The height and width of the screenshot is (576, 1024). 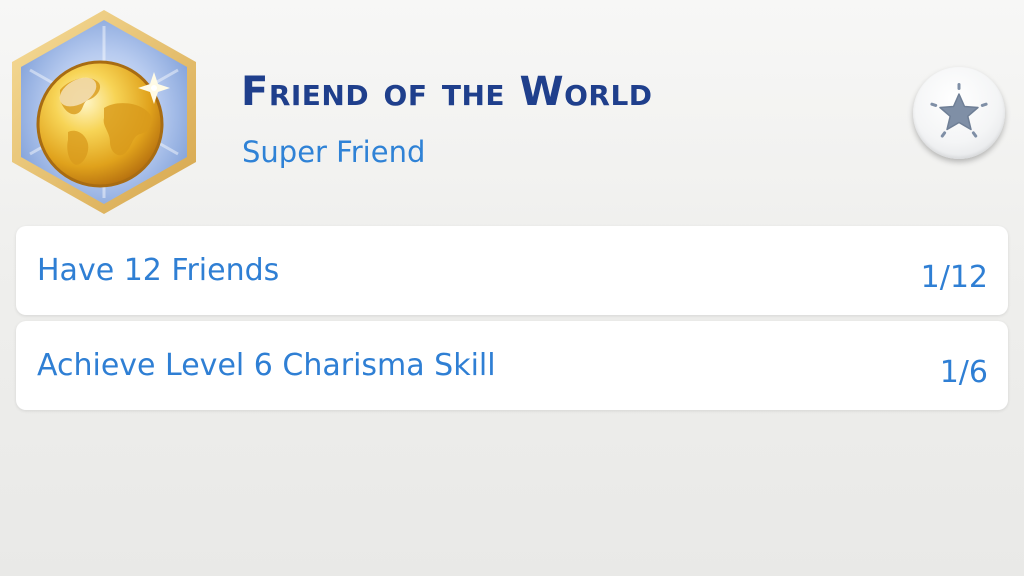 What do you see at coordinates (512, 365) in the screenshot?
I see `goal-row: Achieve Level 6 Charisma Skill 1/6` at bounding box center [512, 365].